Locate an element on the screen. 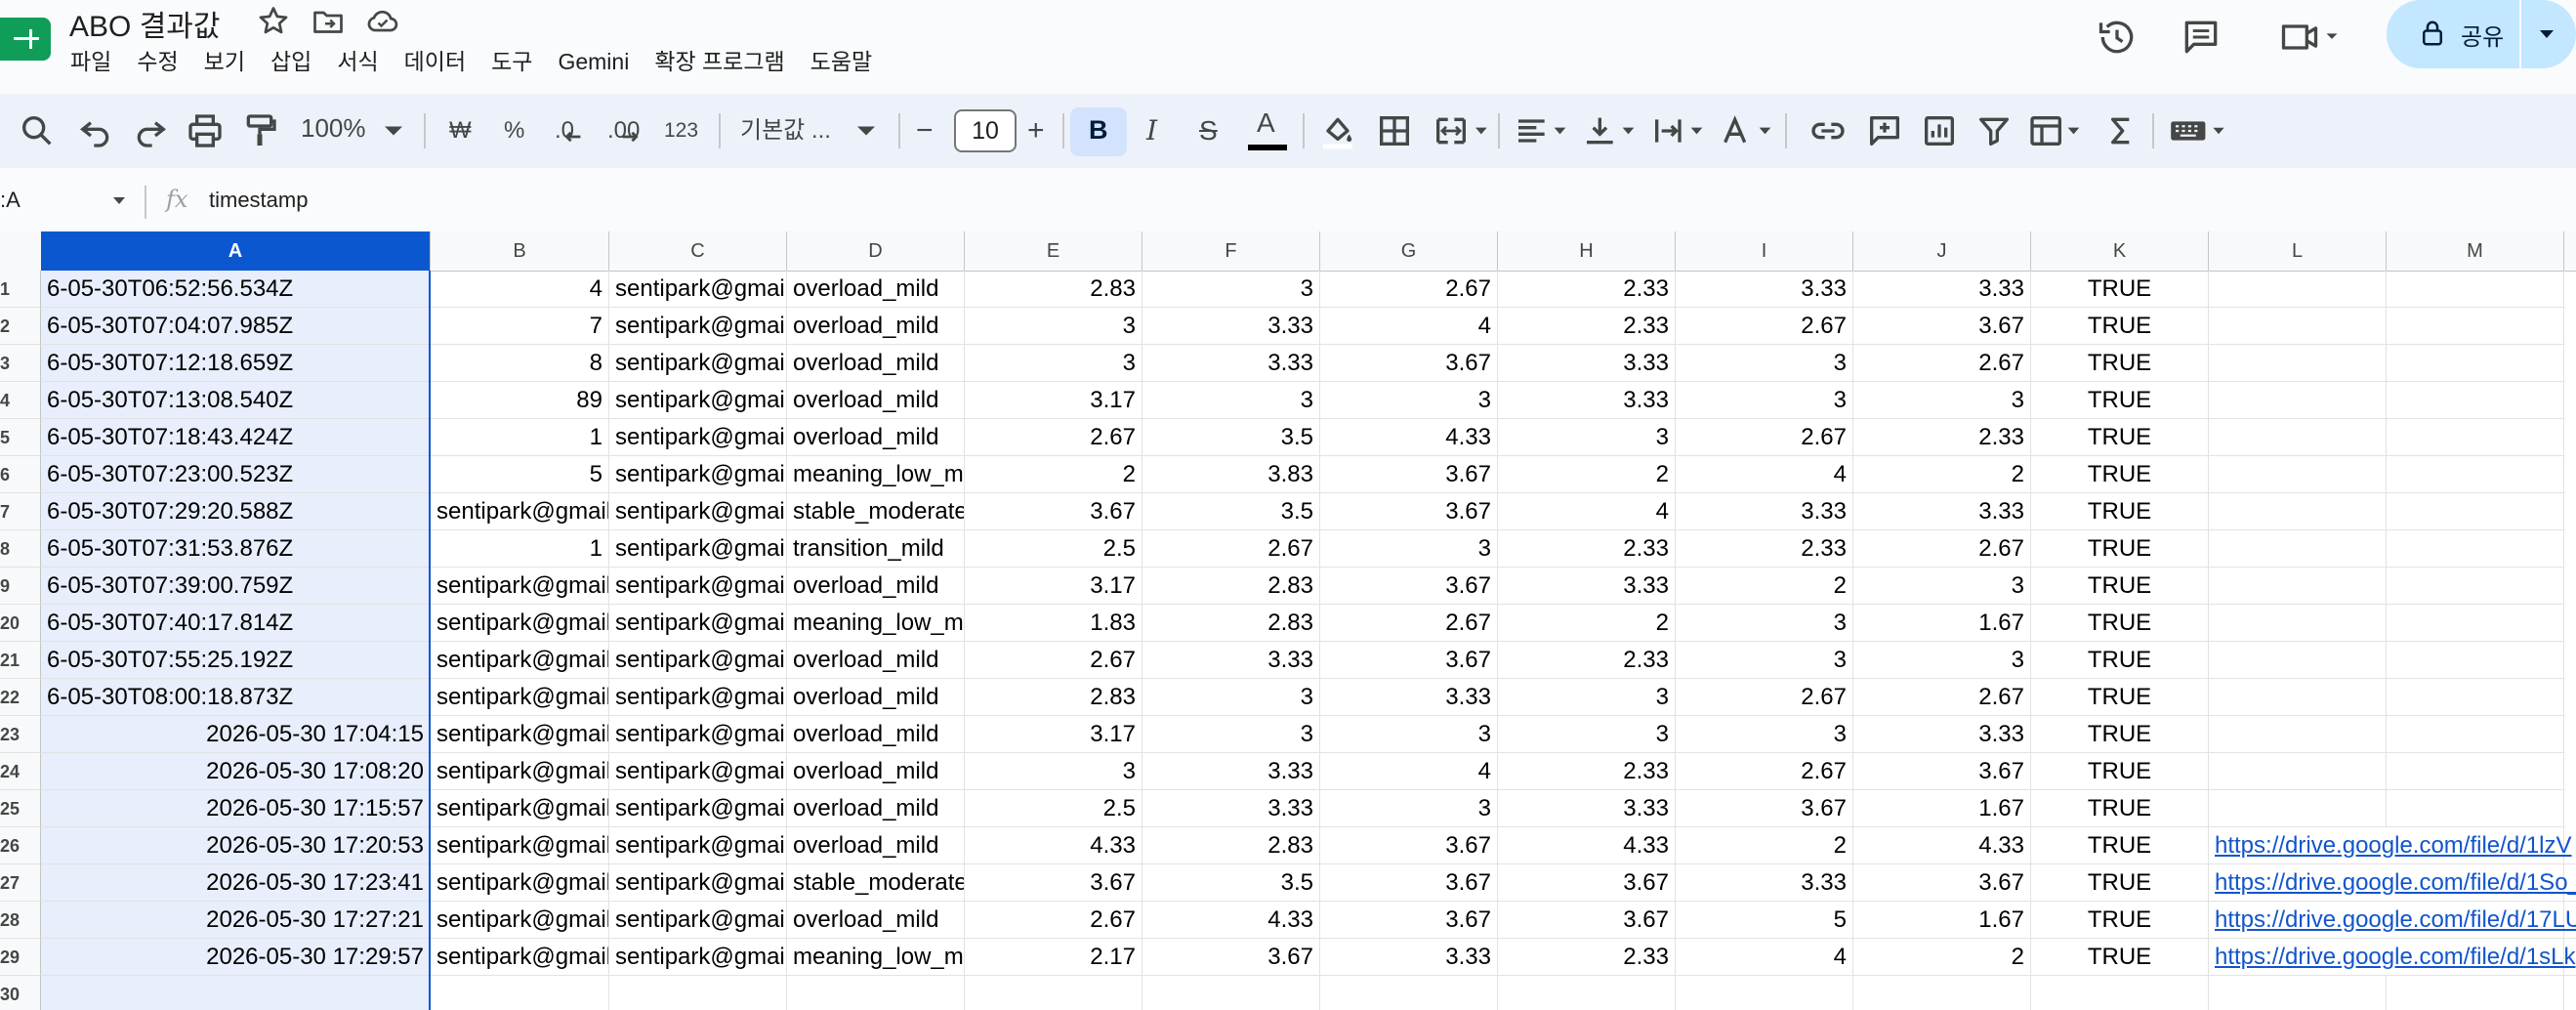  column-header-i: I is located at coordinates (1764, 251).